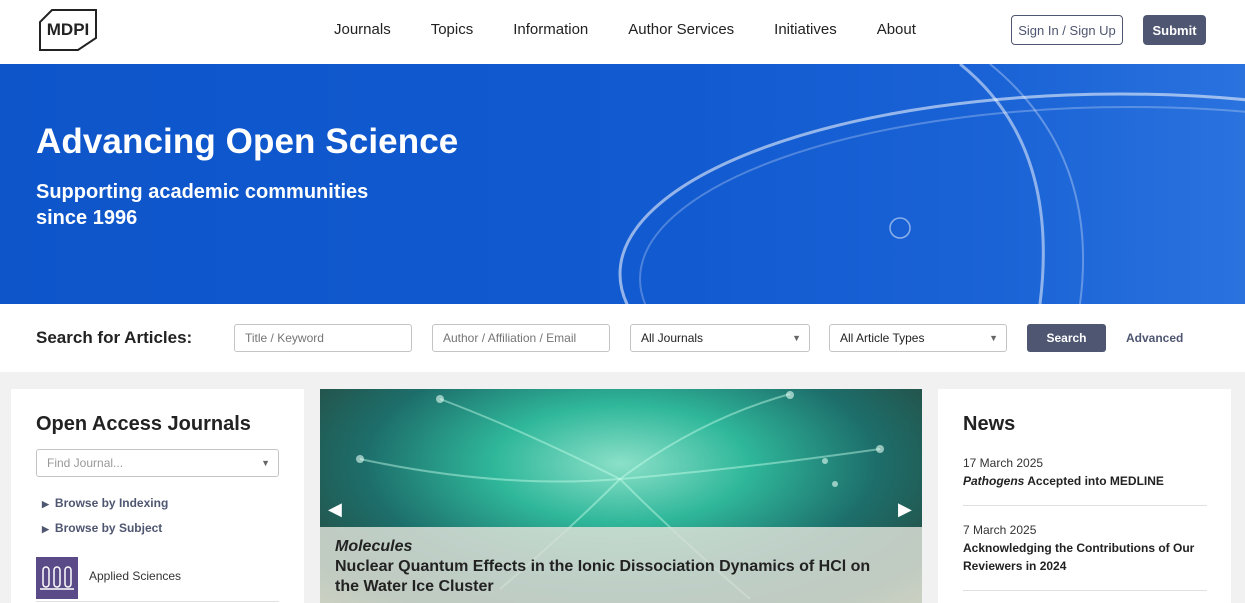  Describe the element at coordinates (157, 463) in the screenshot. I see `find-journal-select: Find Journal... ▼` at that location.